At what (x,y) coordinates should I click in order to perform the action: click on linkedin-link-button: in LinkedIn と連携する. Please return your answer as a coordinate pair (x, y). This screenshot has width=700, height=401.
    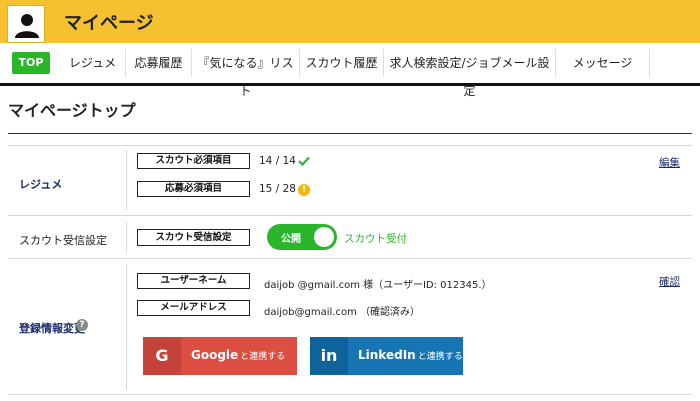
    Looking at the image, I should click on (386, 356).